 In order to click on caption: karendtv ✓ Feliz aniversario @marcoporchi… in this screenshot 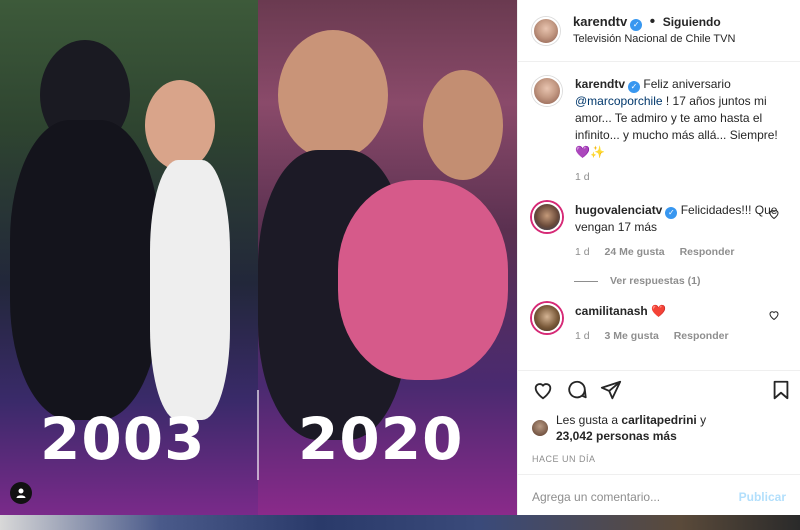, I will do `click(659, 131)`.